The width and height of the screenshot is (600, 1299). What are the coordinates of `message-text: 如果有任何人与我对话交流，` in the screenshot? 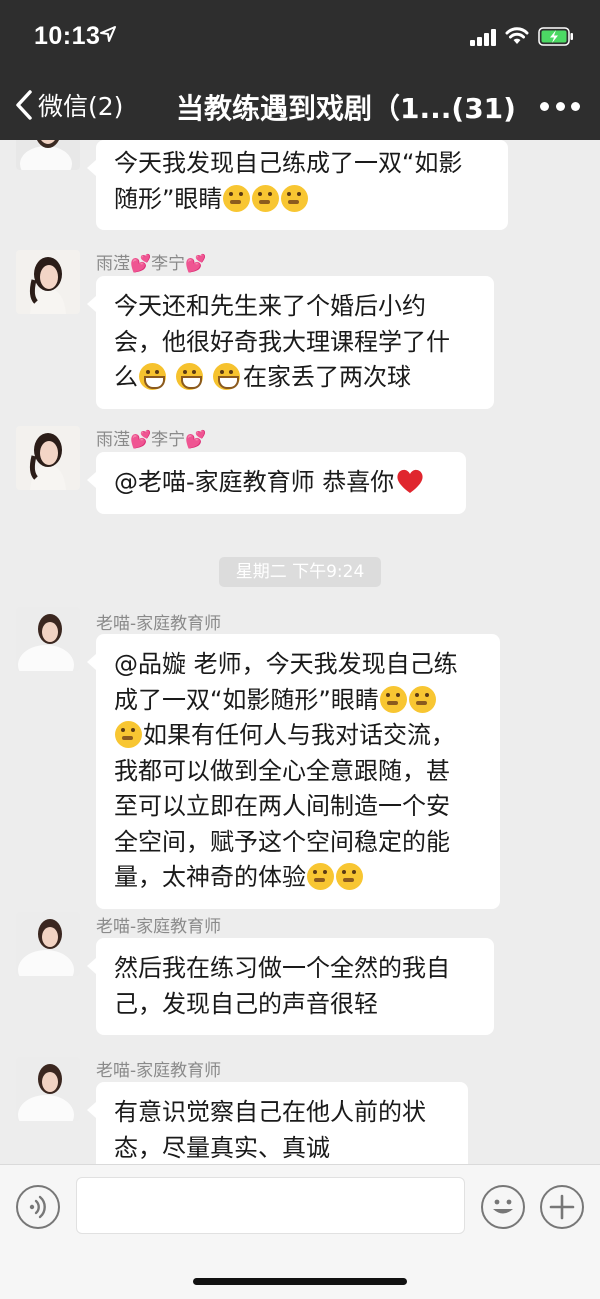 It's located at (299, 735).